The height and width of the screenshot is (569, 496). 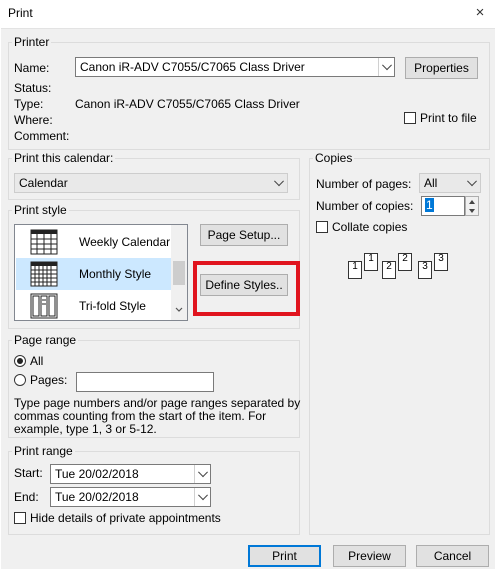 What do you see at coordinates (40, 210) in the screenshot?
I see `print-style-legend: Print style` at bounding box center [40, 210].